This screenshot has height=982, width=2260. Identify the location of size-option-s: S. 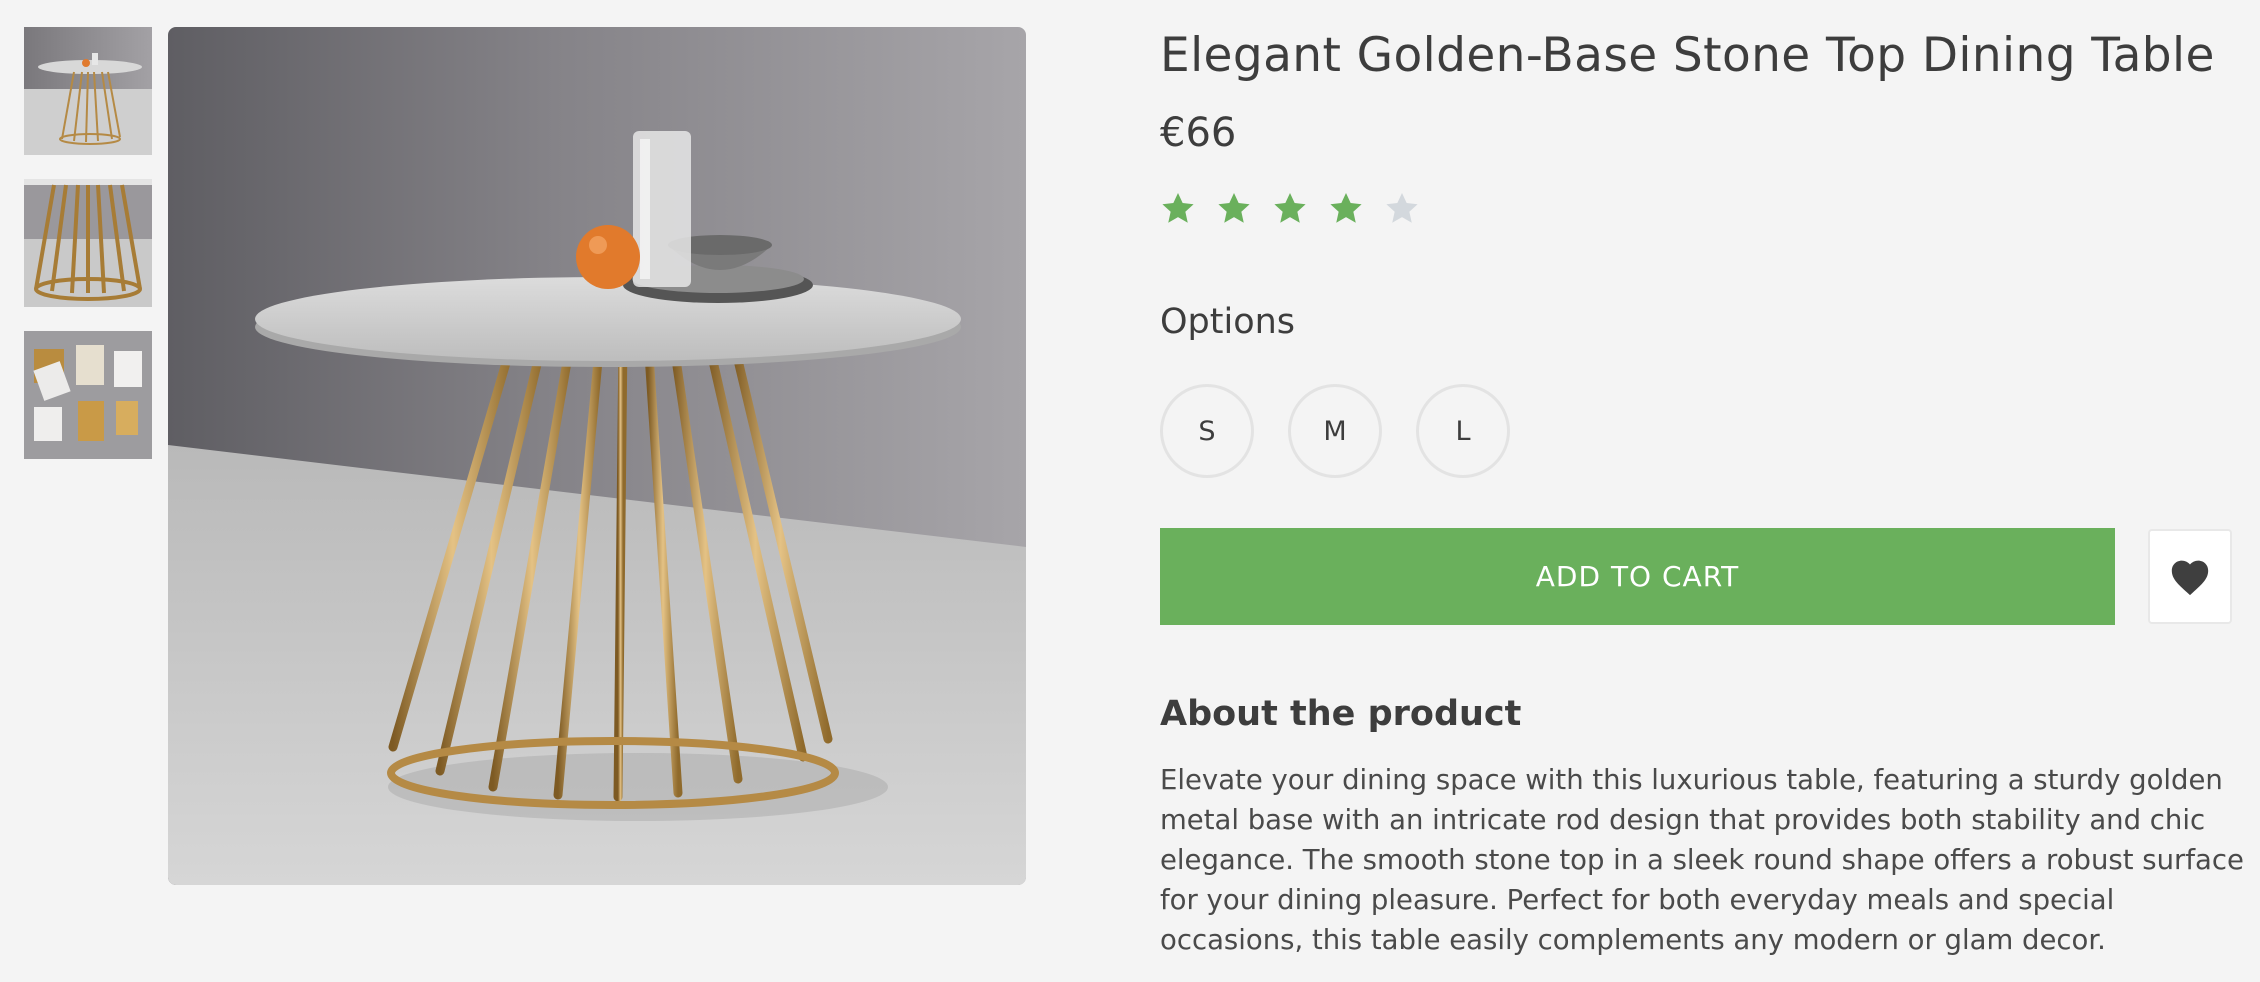
(1207, 431).